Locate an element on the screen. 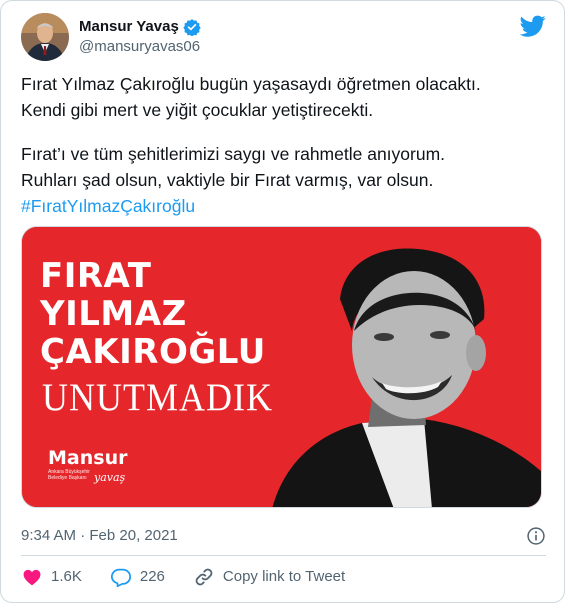  avatar is located at coordinates (45, 37).